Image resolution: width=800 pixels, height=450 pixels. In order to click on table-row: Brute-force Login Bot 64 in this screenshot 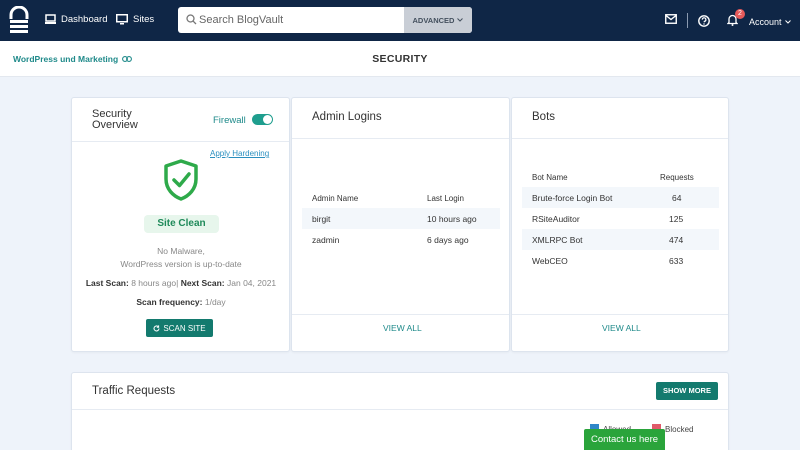, I will do `click(620, 197)`.